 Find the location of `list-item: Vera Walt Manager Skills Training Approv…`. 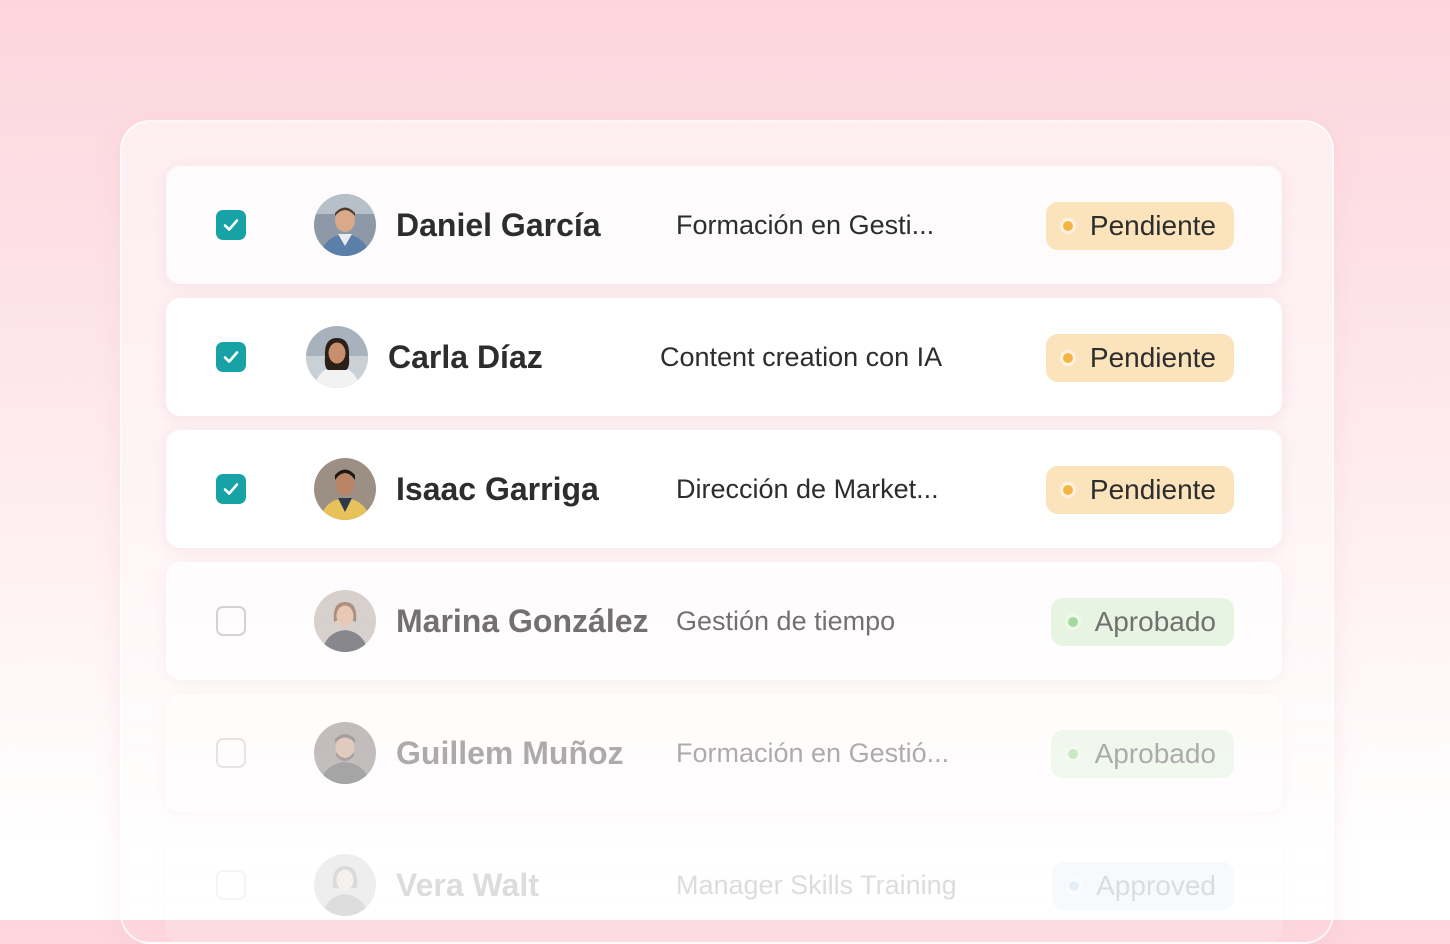

list-item: Vera Walt Manager Skills Training Approv… is located at coordinates (724, 885).